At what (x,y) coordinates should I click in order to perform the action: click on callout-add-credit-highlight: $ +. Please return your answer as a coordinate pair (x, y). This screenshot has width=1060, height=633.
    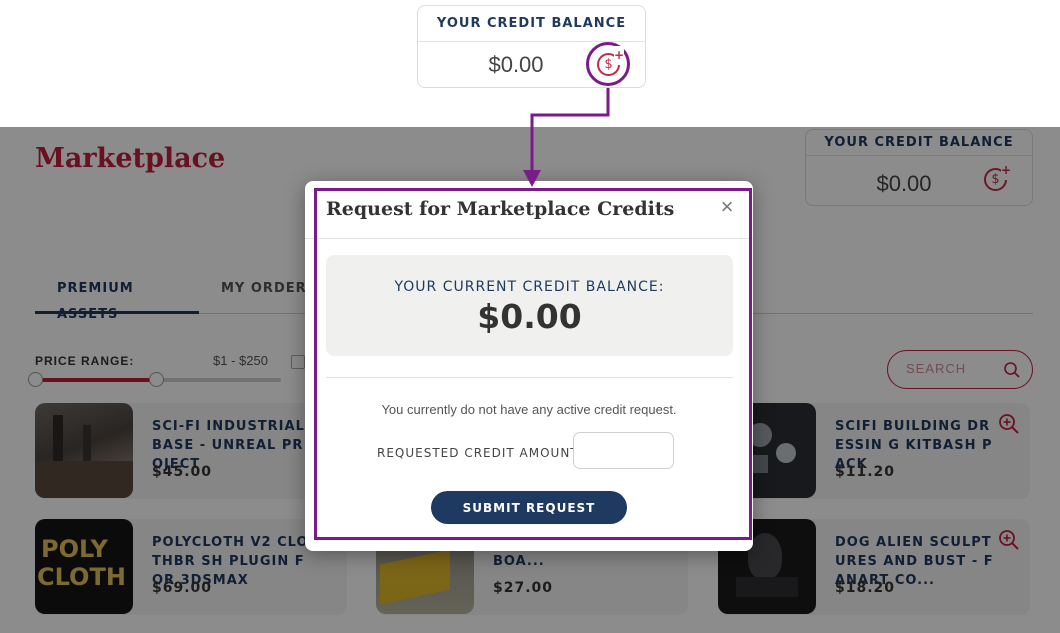
    Looking at the image, I should click on (608, 64).